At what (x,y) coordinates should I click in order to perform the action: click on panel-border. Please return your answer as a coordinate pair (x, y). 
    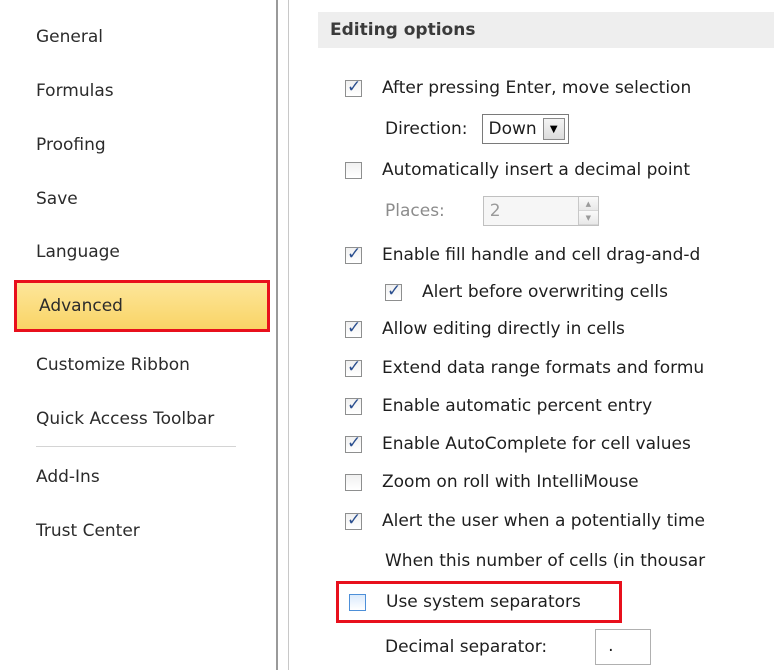
    Looking at the image, I should click on (288, 335).